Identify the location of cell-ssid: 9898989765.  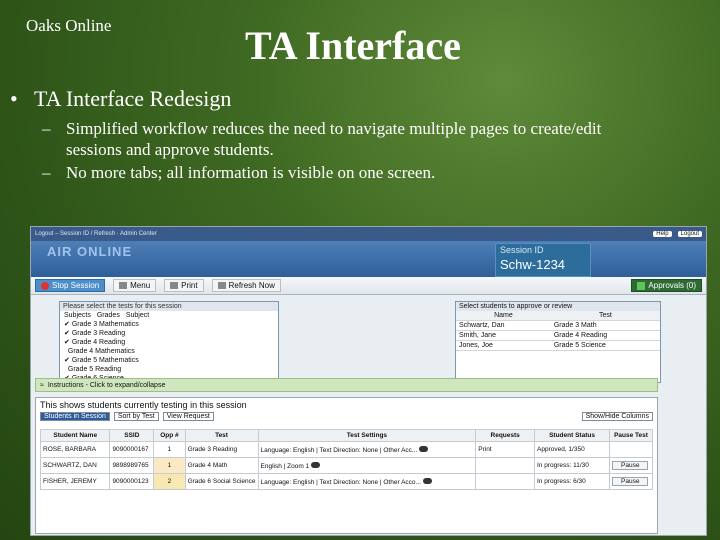
(132, 465).